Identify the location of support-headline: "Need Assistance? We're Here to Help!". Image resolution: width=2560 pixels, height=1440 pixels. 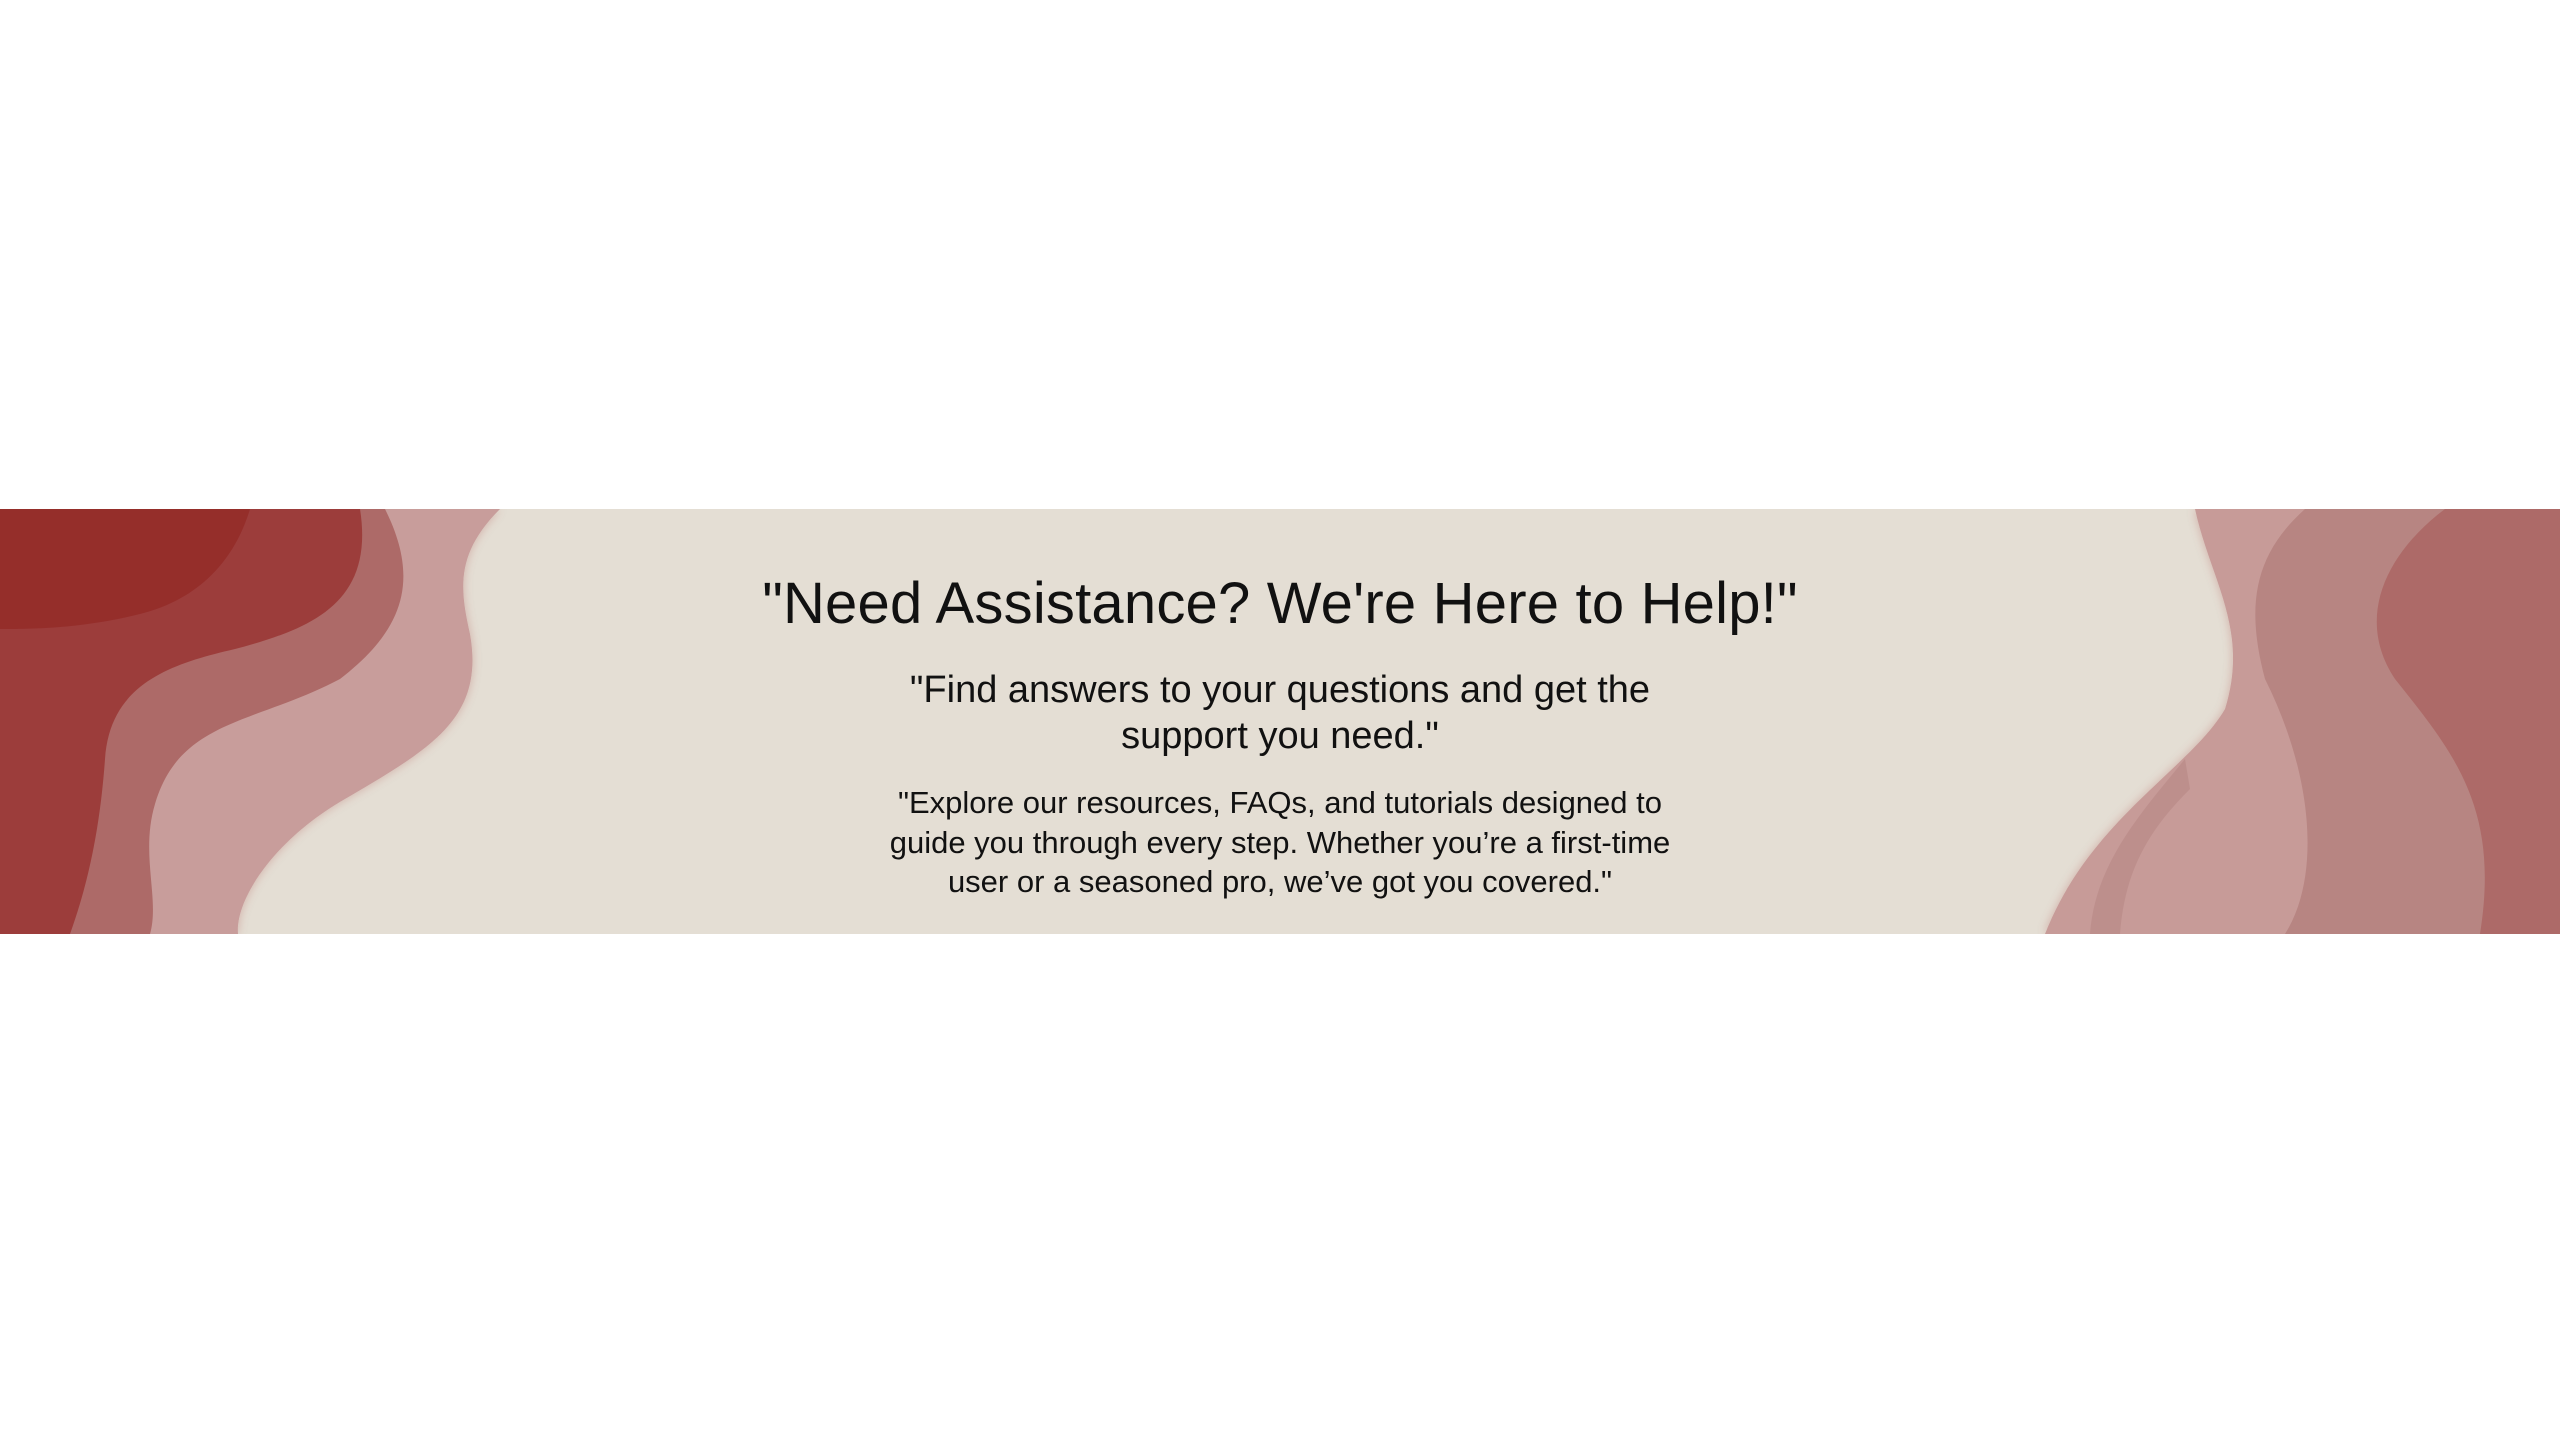
(1280, 603).